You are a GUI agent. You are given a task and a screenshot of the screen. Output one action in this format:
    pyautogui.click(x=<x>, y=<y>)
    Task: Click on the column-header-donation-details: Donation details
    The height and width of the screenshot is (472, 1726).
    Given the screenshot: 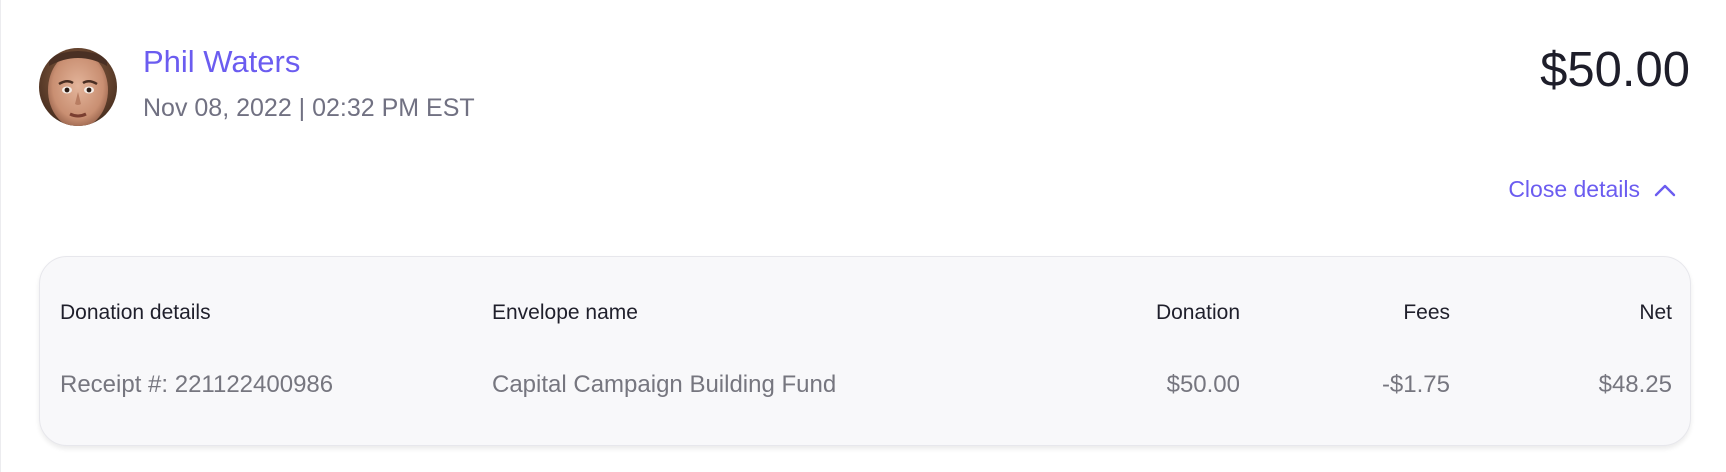 What is the action you would take?
    pyautogui.click(x=135, y=312)
    